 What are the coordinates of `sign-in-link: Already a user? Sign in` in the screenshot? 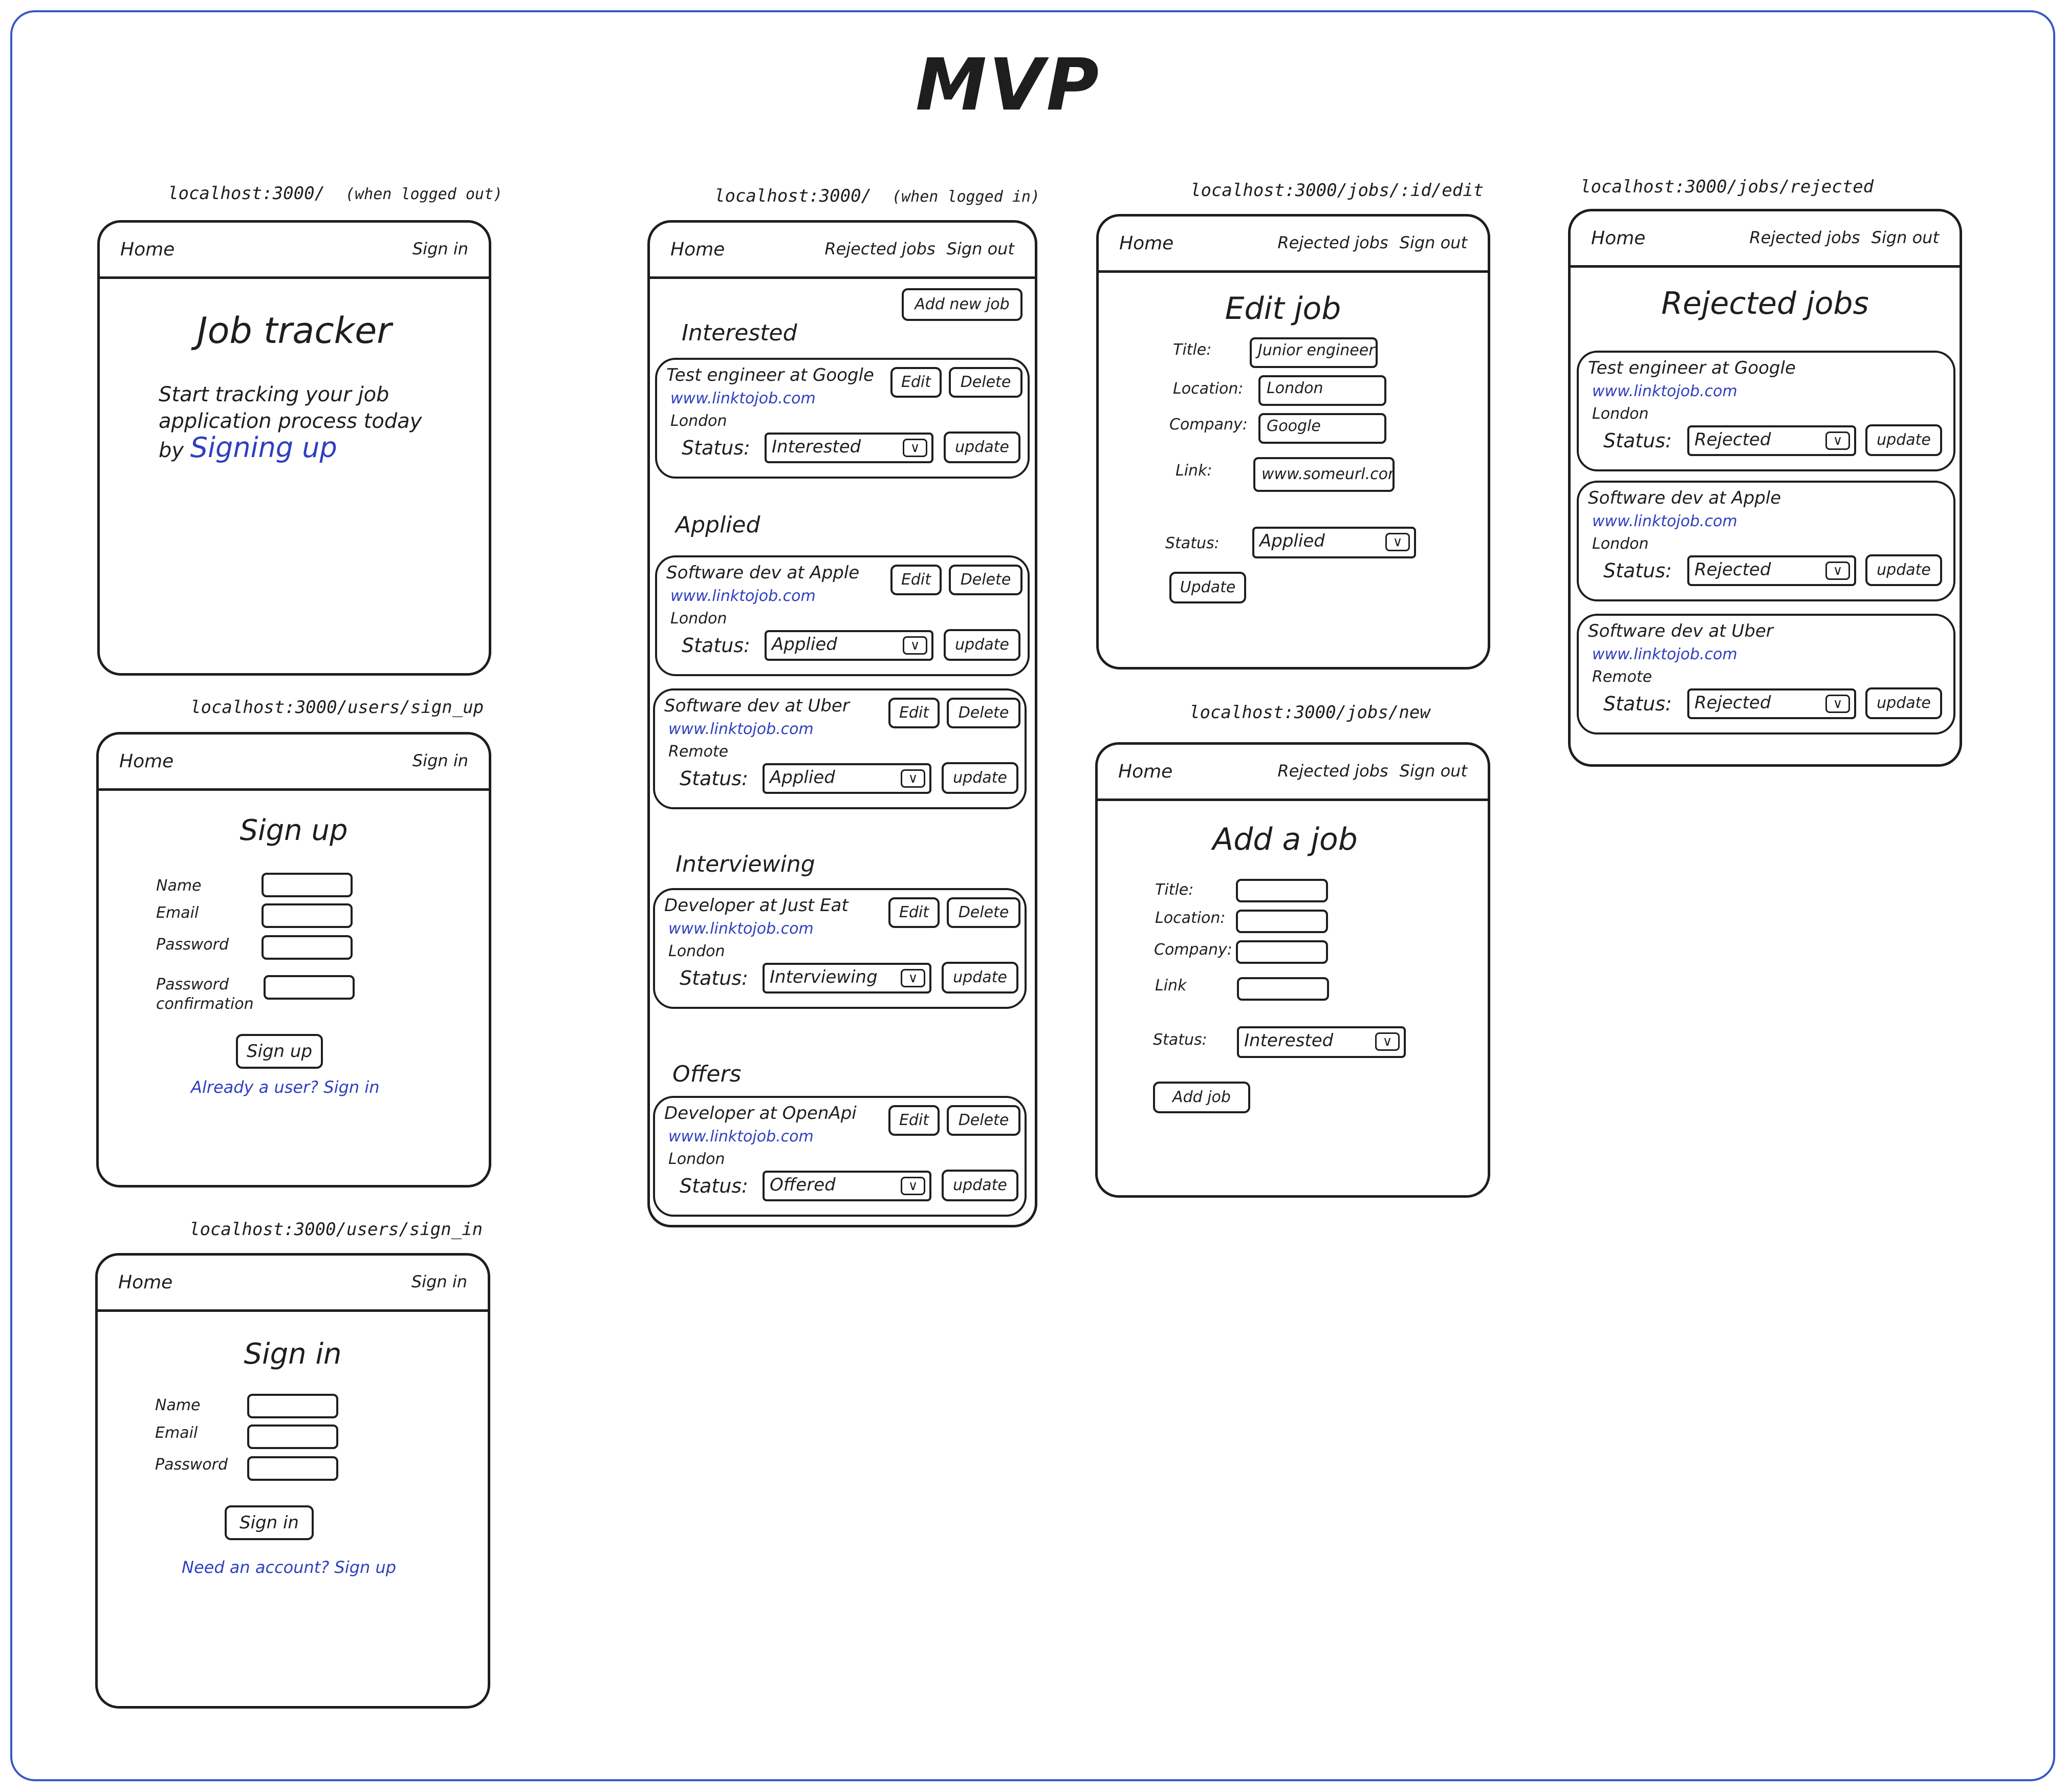 It's located at (285, 1087).